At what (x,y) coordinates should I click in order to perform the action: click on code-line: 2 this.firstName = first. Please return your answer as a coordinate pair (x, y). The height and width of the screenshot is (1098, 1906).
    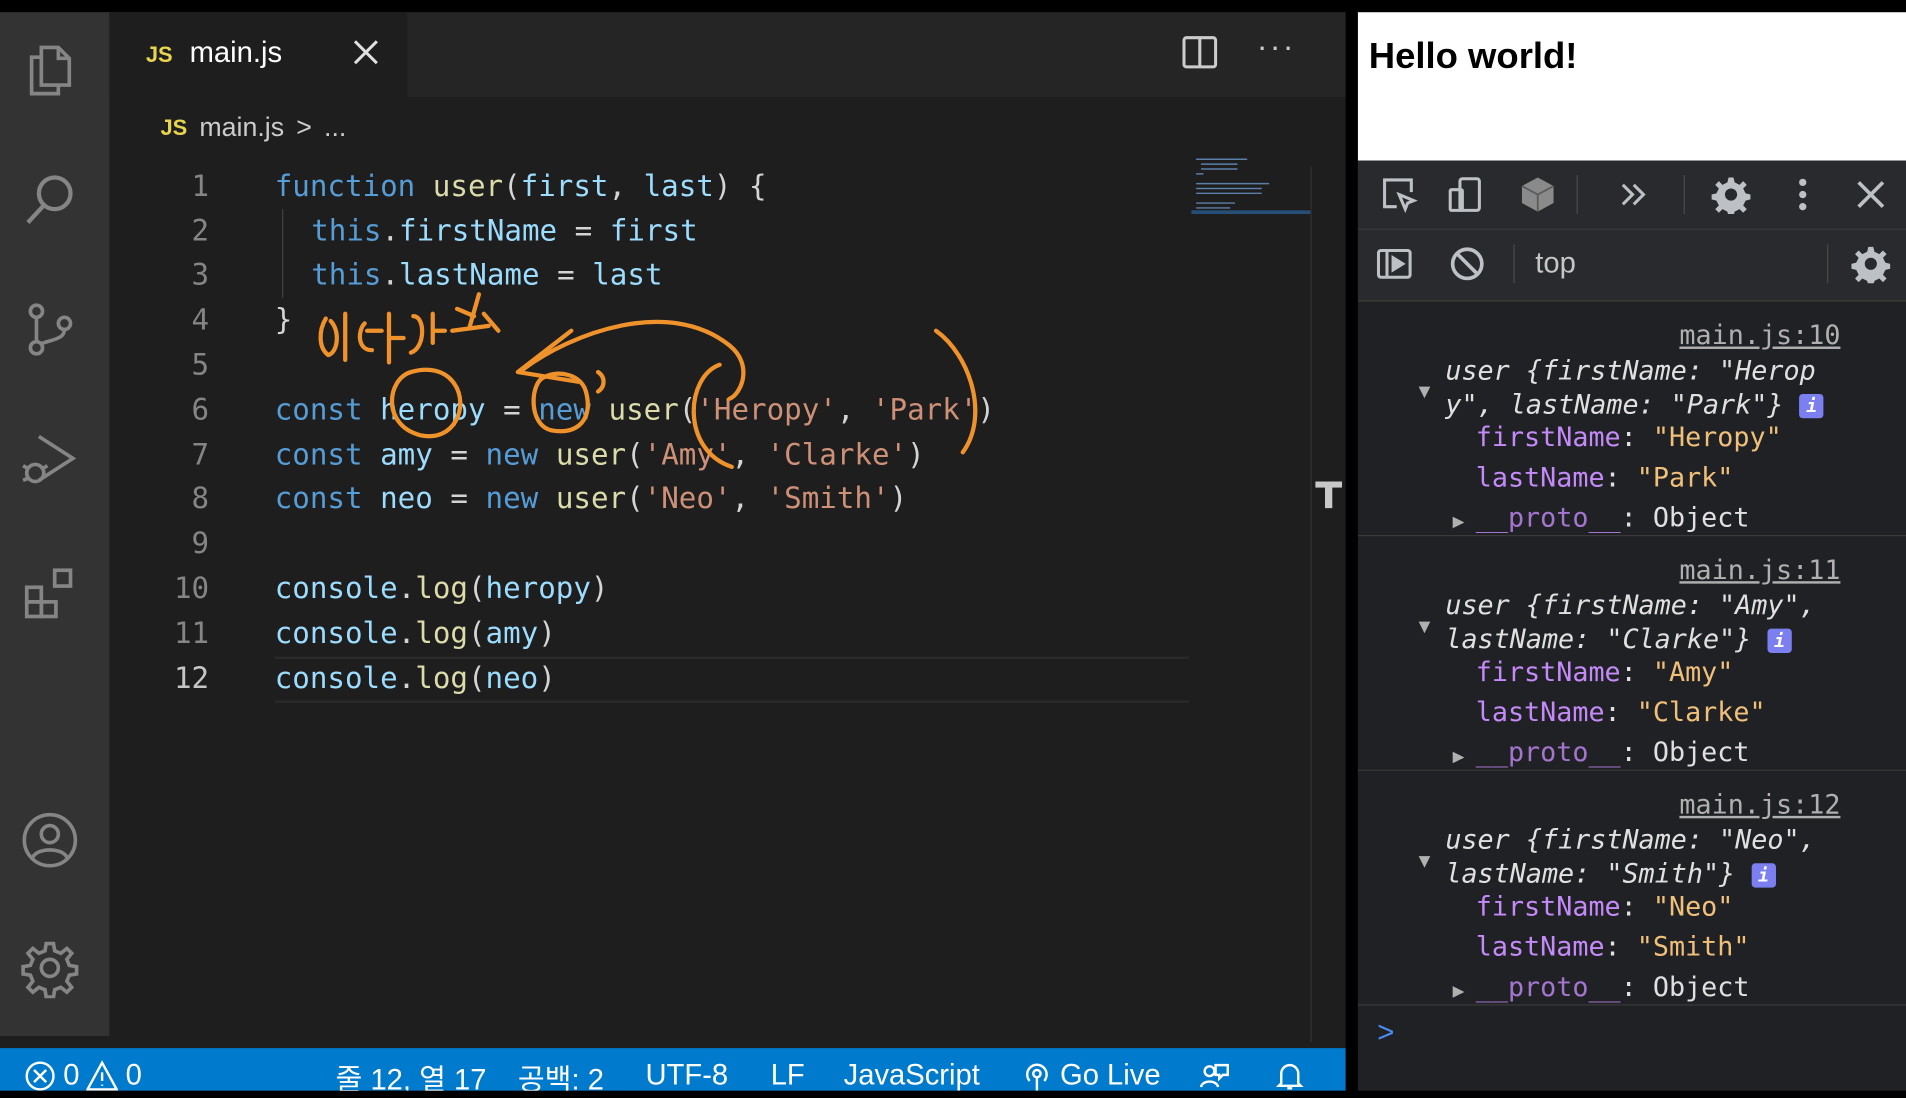
    Looking at the image, I should click on (595, 231).